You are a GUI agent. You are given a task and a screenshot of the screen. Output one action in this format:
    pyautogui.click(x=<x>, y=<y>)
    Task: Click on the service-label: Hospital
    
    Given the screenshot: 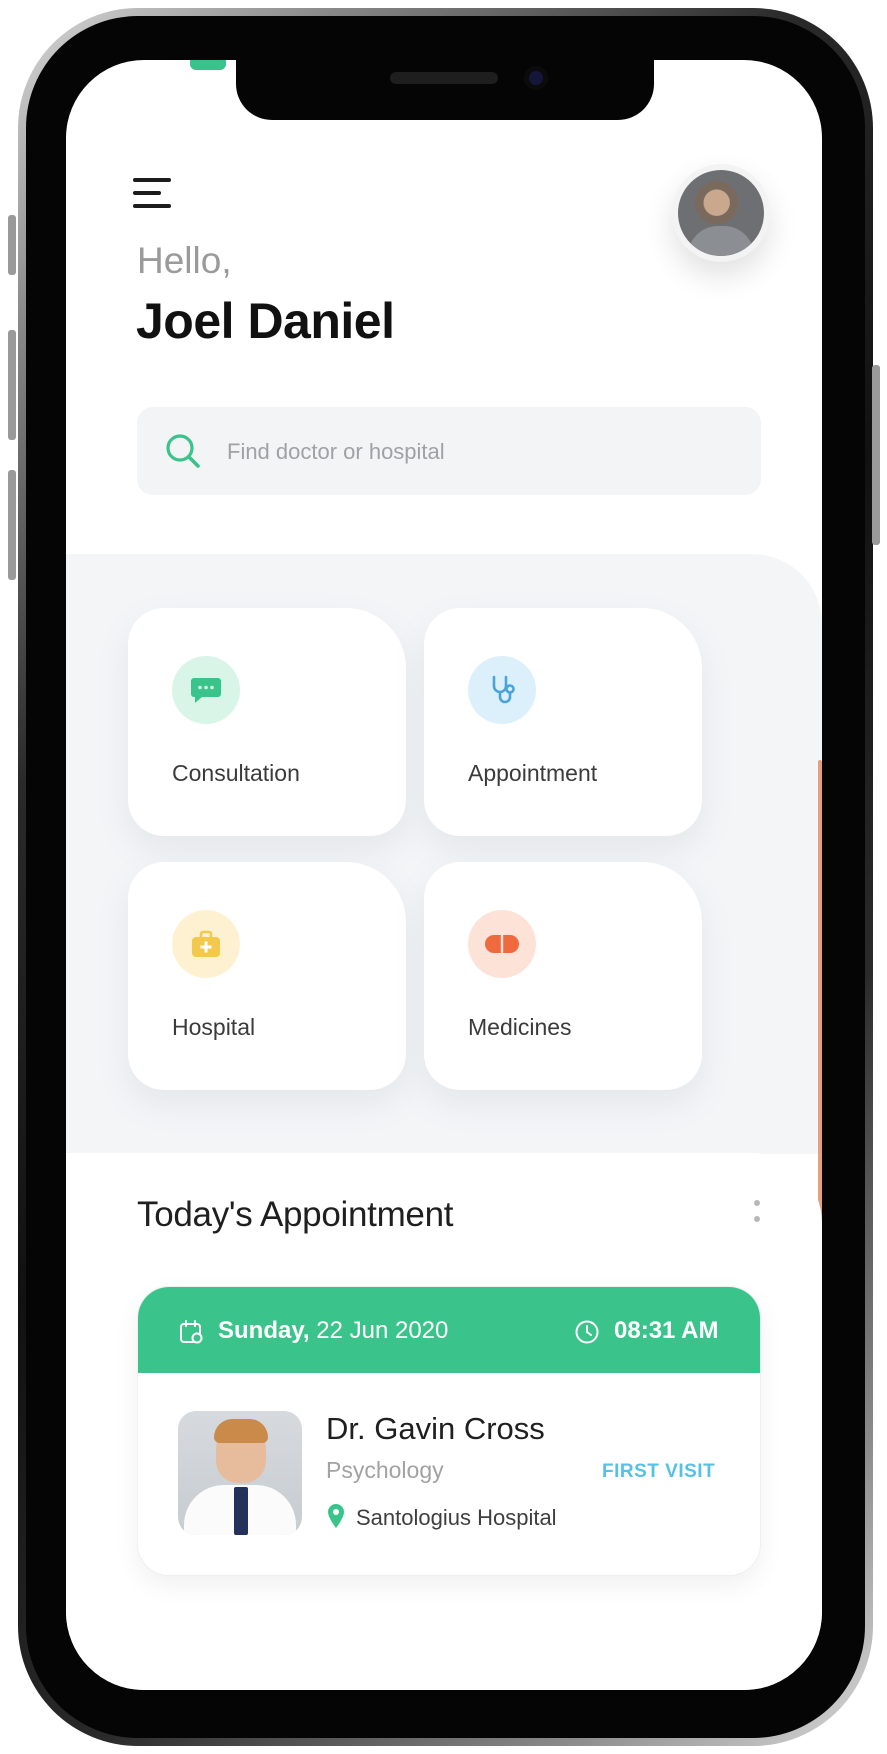 What is the action you would take?
    pyautogui.click(x=214, y=1027)
    